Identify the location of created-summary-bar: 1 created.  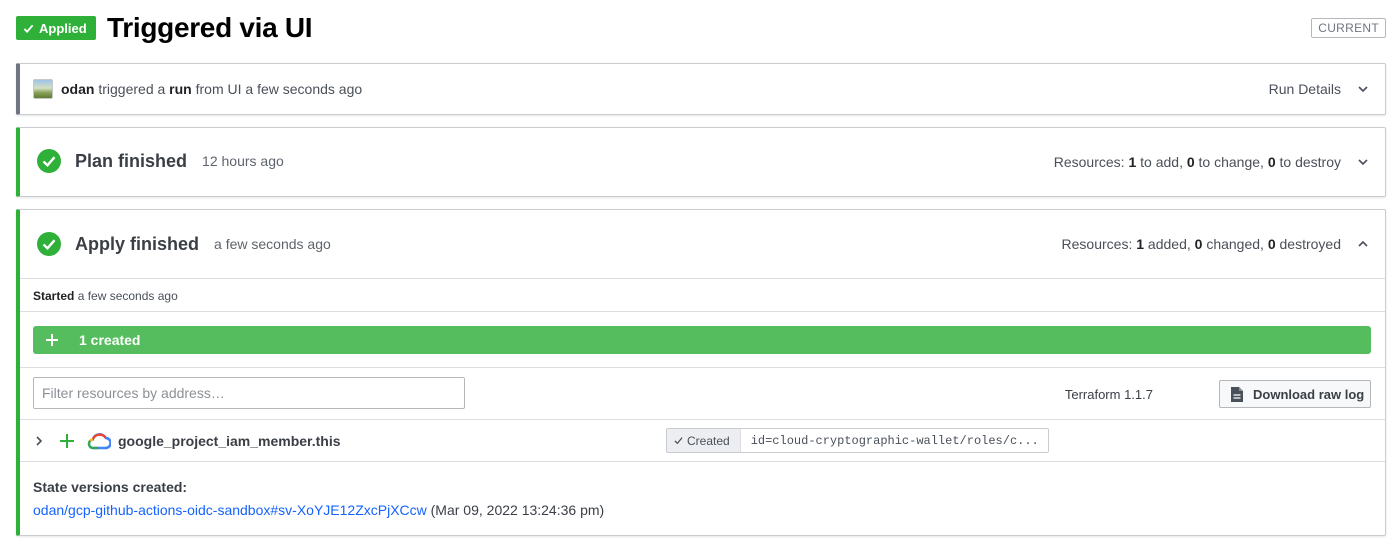
(702, 340).